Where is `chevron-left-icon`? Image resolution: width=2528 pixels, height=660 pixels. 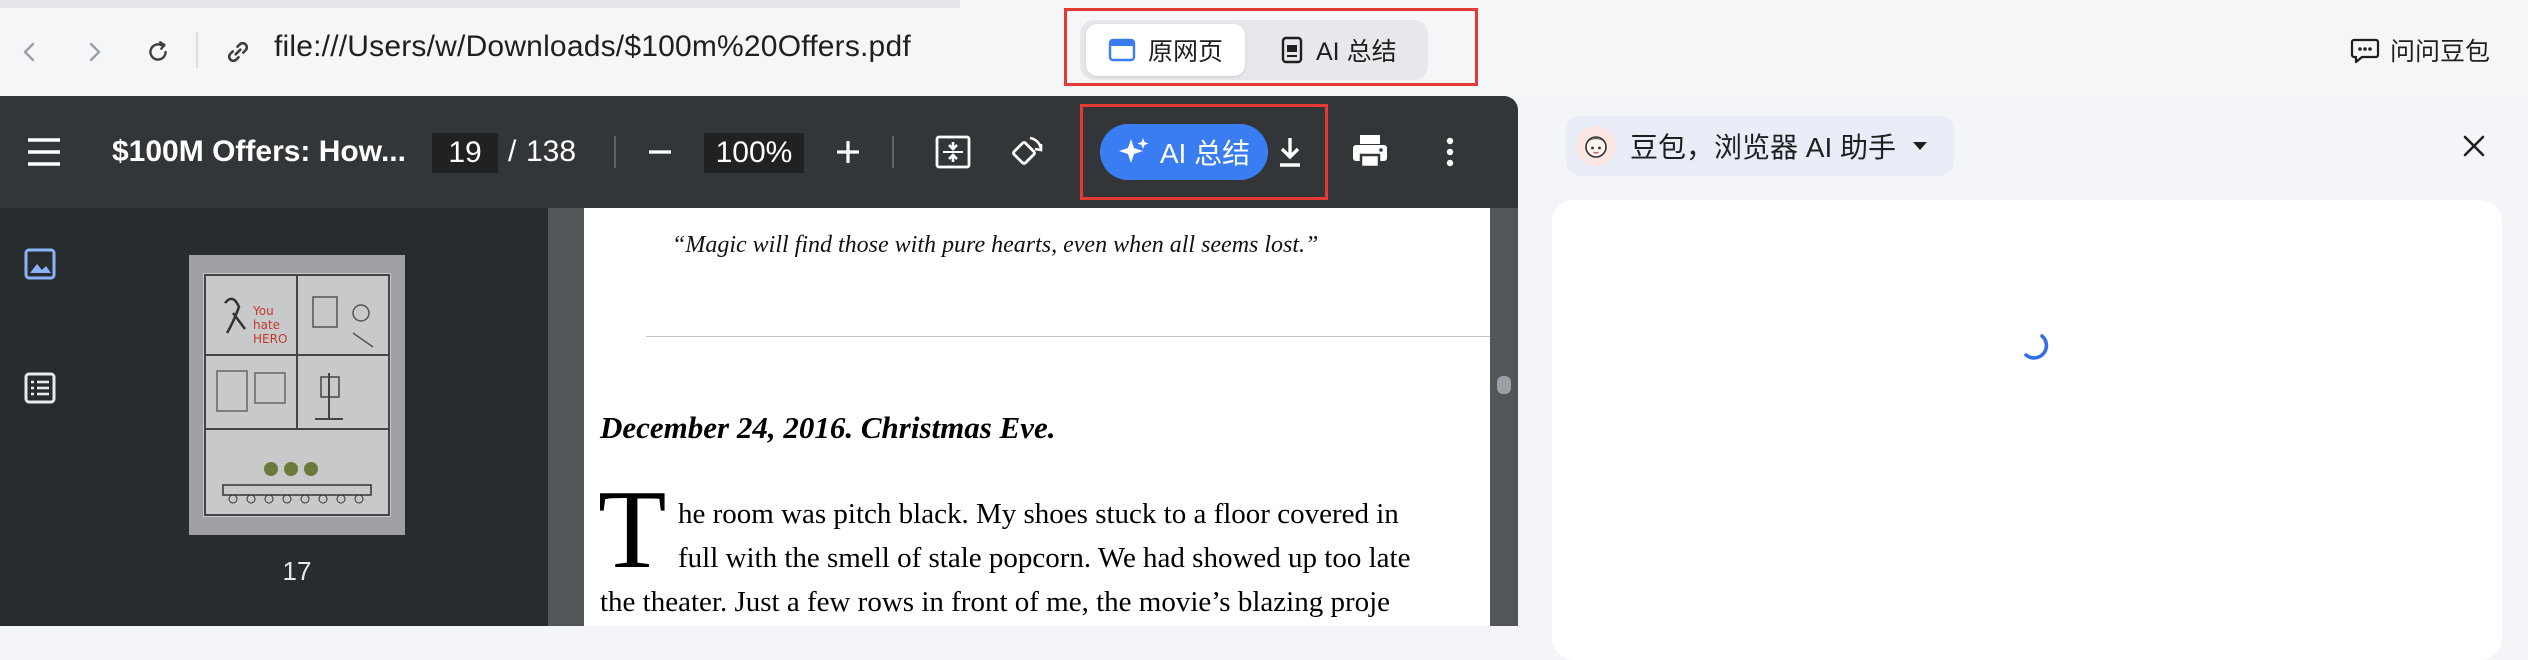
chevron-left-icon is located at coordinates (29, 52).